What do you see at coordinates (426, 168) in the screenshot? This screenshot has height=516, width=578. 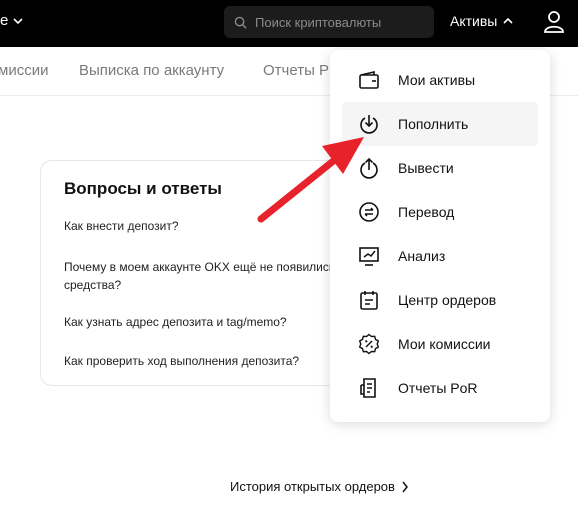 I see `menu-item-label: Вывести` at bounding box center [426, 168].